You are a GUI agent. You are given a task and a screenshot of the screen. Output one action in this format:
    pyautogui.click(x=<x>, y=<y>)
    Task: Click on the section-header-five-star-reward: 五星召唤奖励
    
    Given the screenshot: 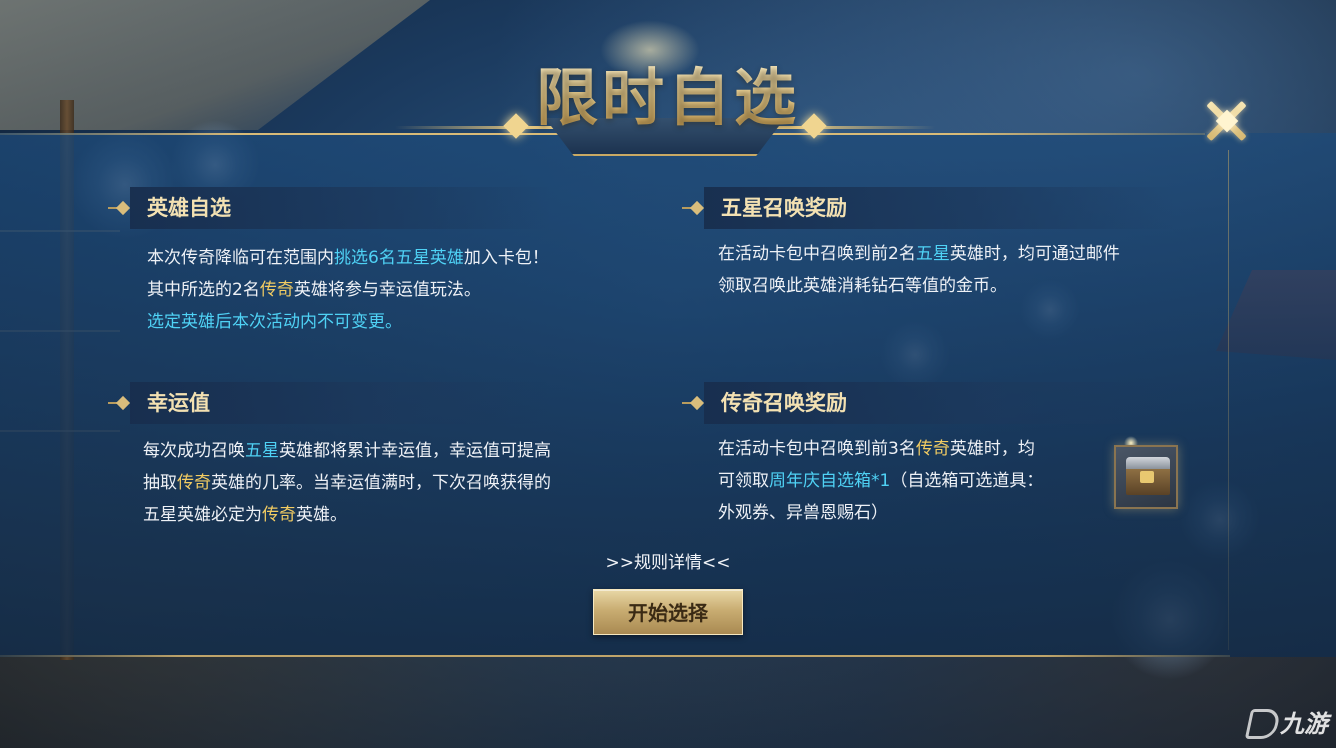 What is the action you would take?
    pyautogui.click(x=928, y=208)
    